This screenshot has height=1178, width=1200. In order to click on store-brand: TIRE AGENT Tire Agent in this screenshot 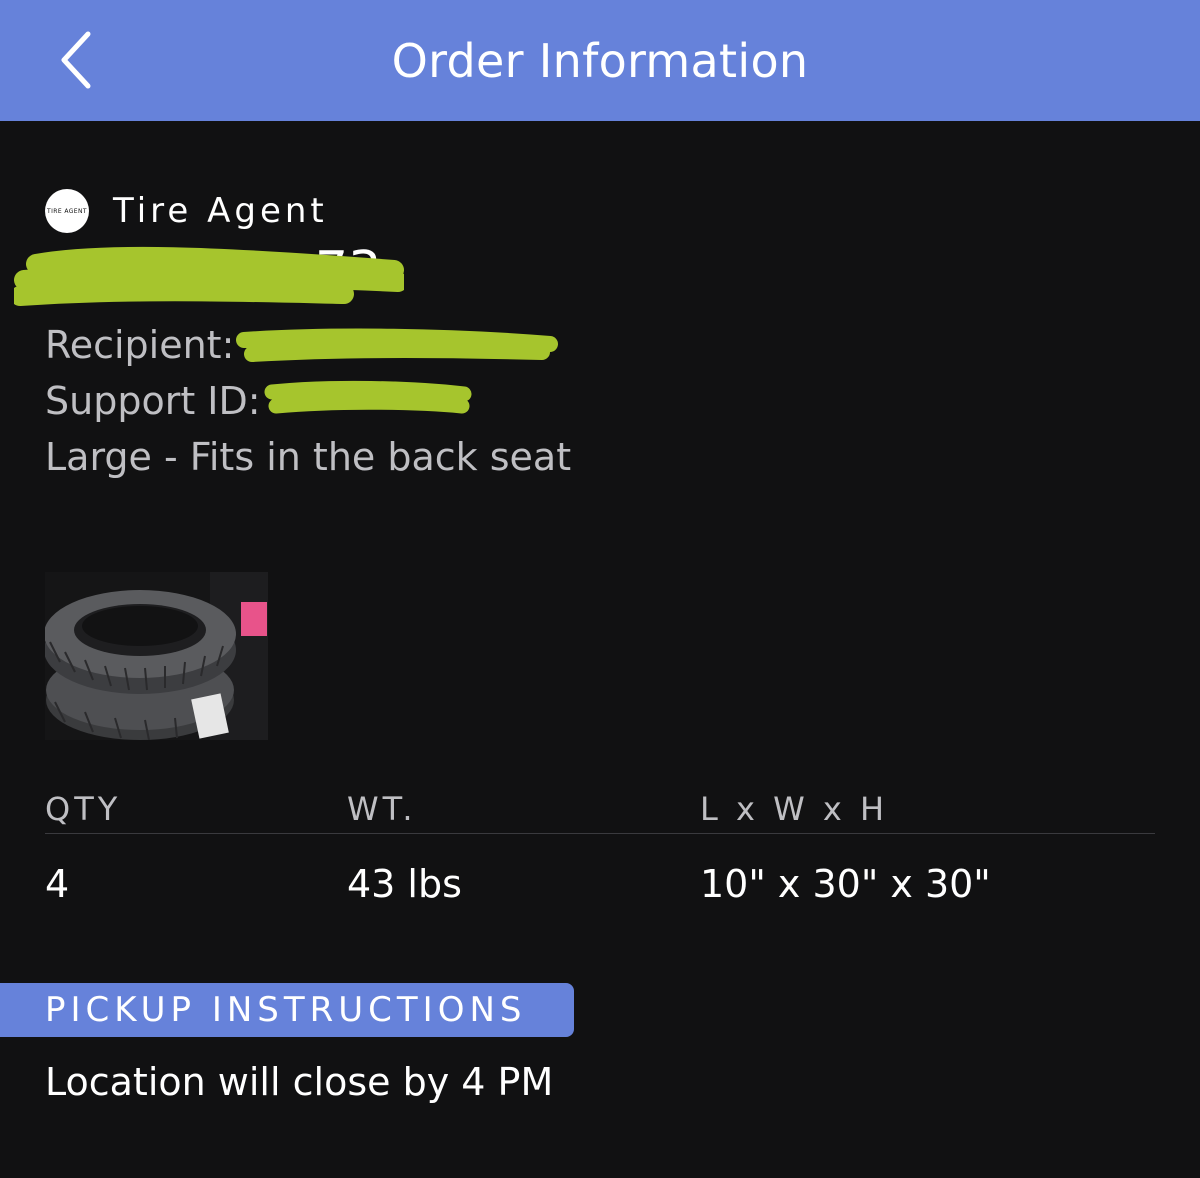, I will do `click(186, 211)`.